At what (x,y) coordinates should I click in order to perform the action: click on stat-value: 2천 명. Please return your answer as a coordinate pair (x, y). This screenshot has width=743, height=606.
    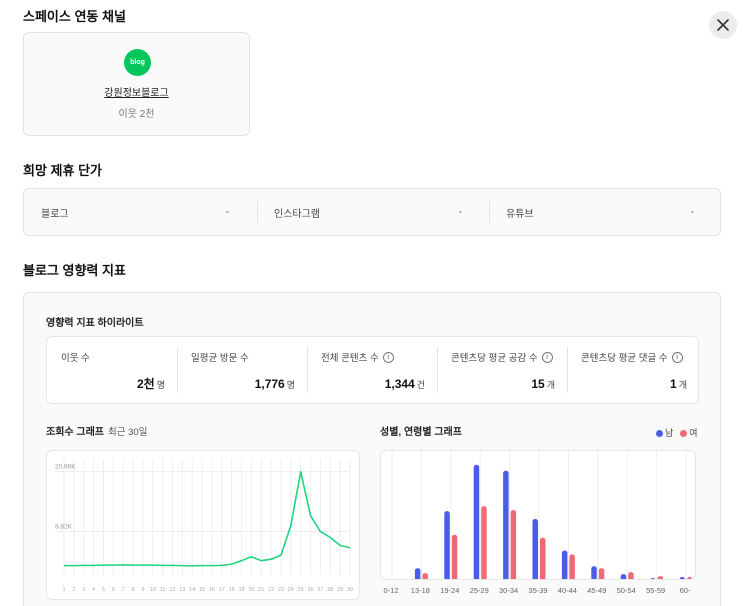
    Looking at the image, I should click on (151, 384).